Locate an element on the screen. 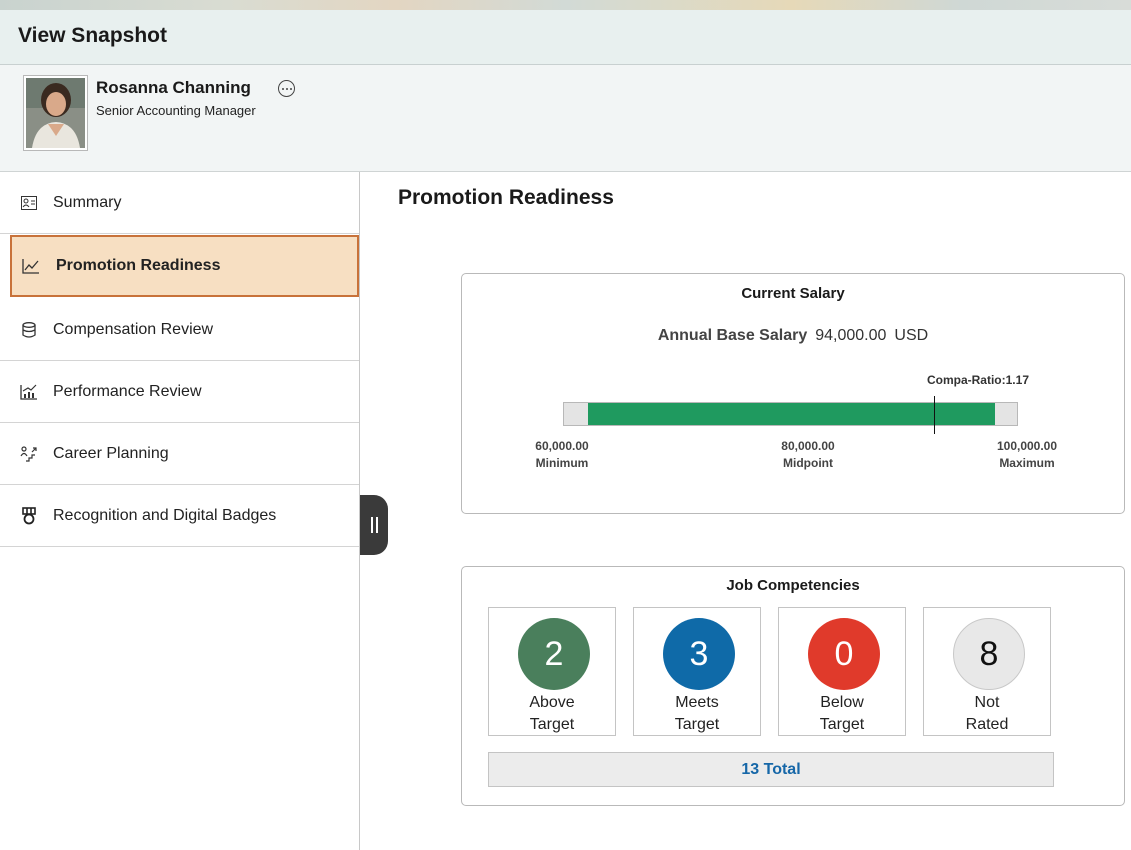 Image resolution: width=1131 pixels, height=850 pixels. midpoint-label: Midpoint is located at coordinates (808, 463).